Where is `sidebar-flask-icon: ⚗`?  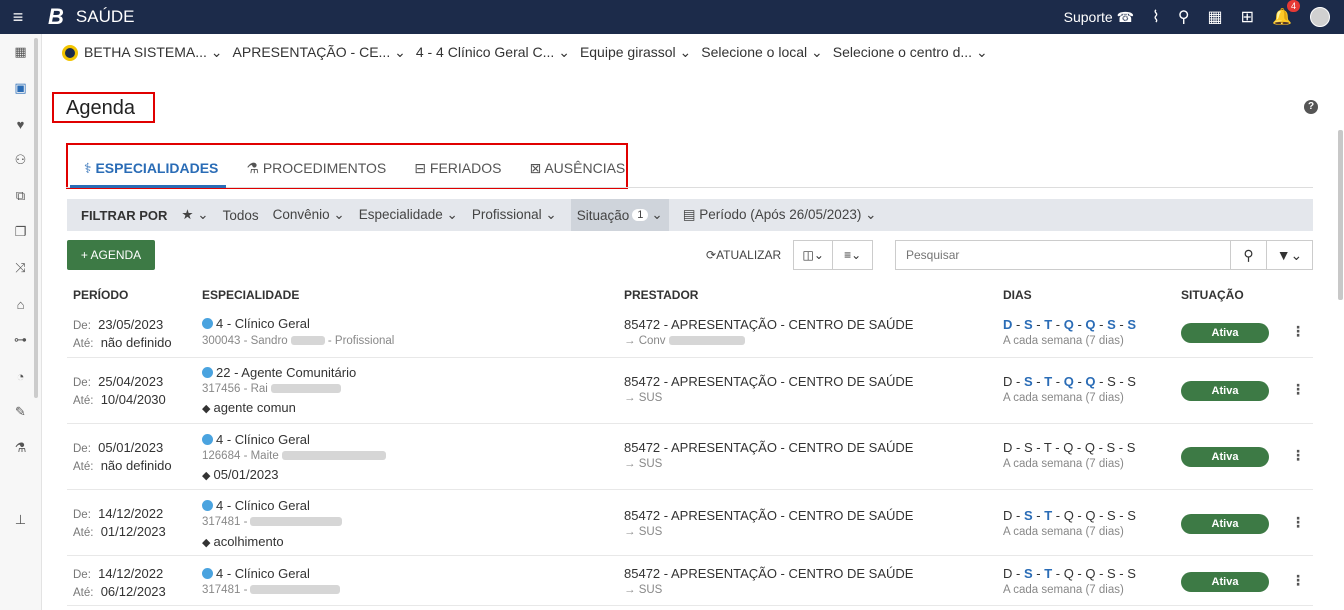
sidebar-flask-icon: ⚗ is located at coordinates (20, 448).